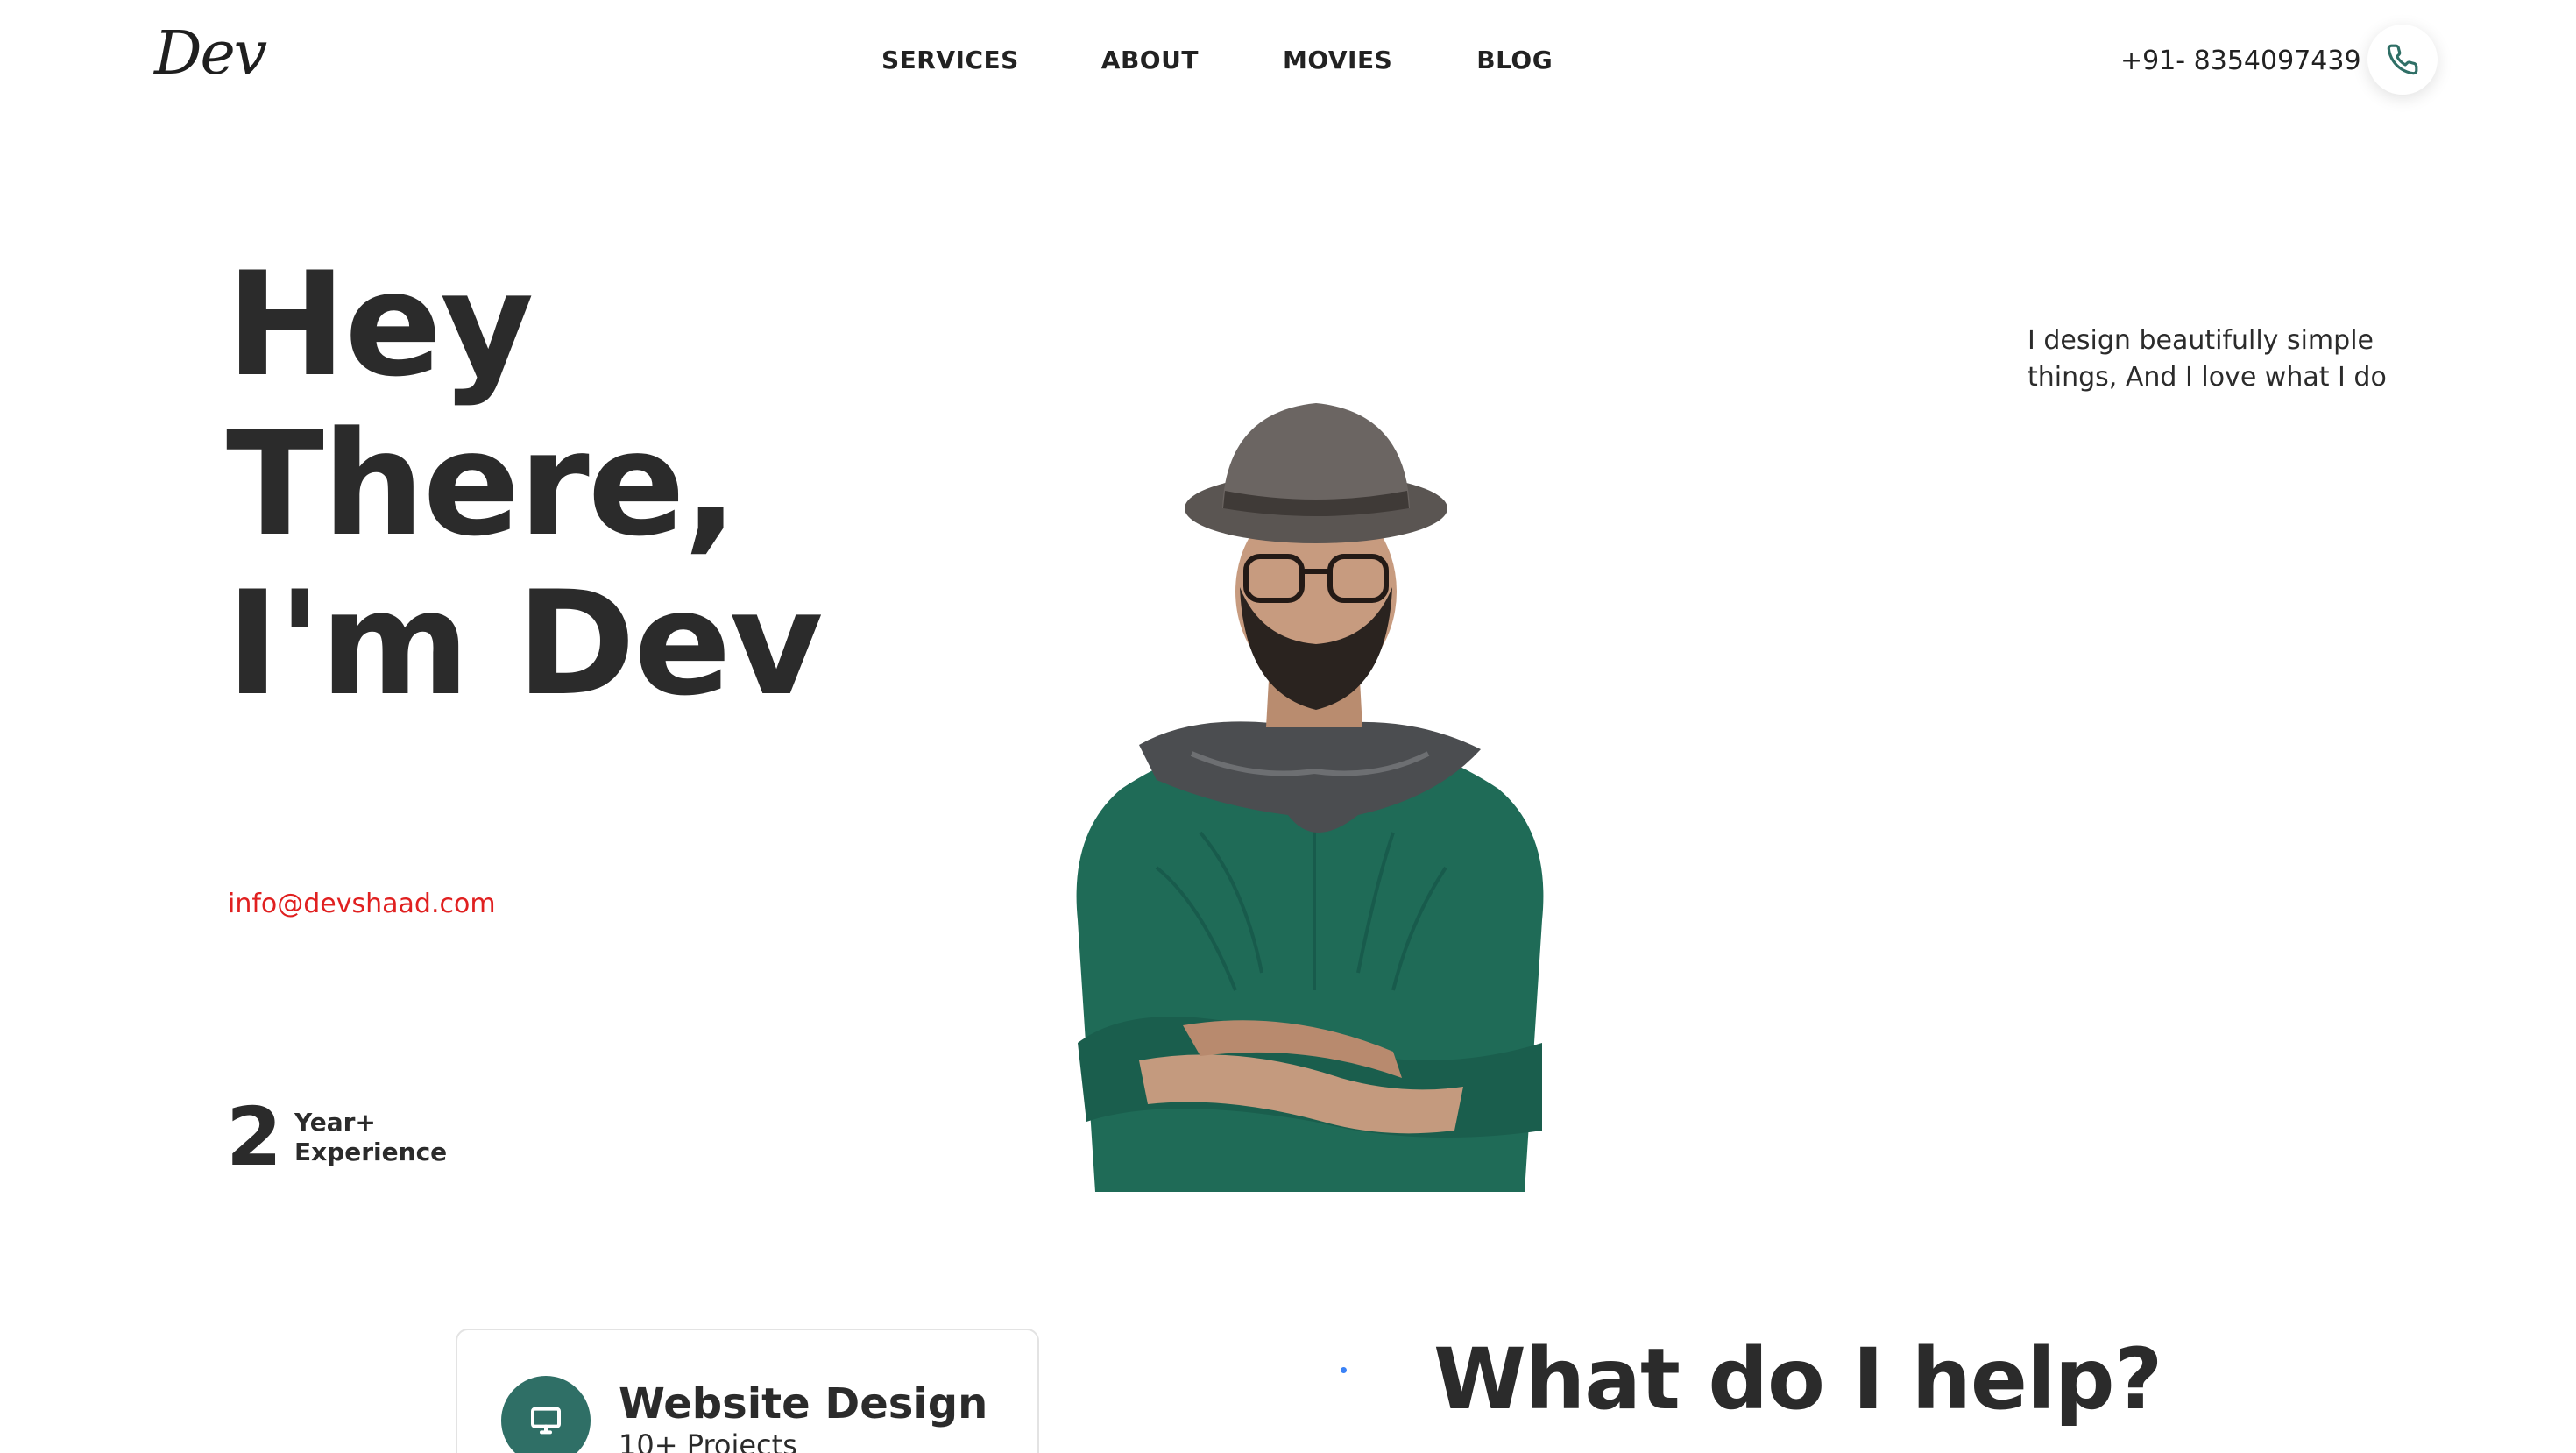 This screenshot has height=1453, width=2576. I want to click on service-card-icon-bg, so click(546, 1414).